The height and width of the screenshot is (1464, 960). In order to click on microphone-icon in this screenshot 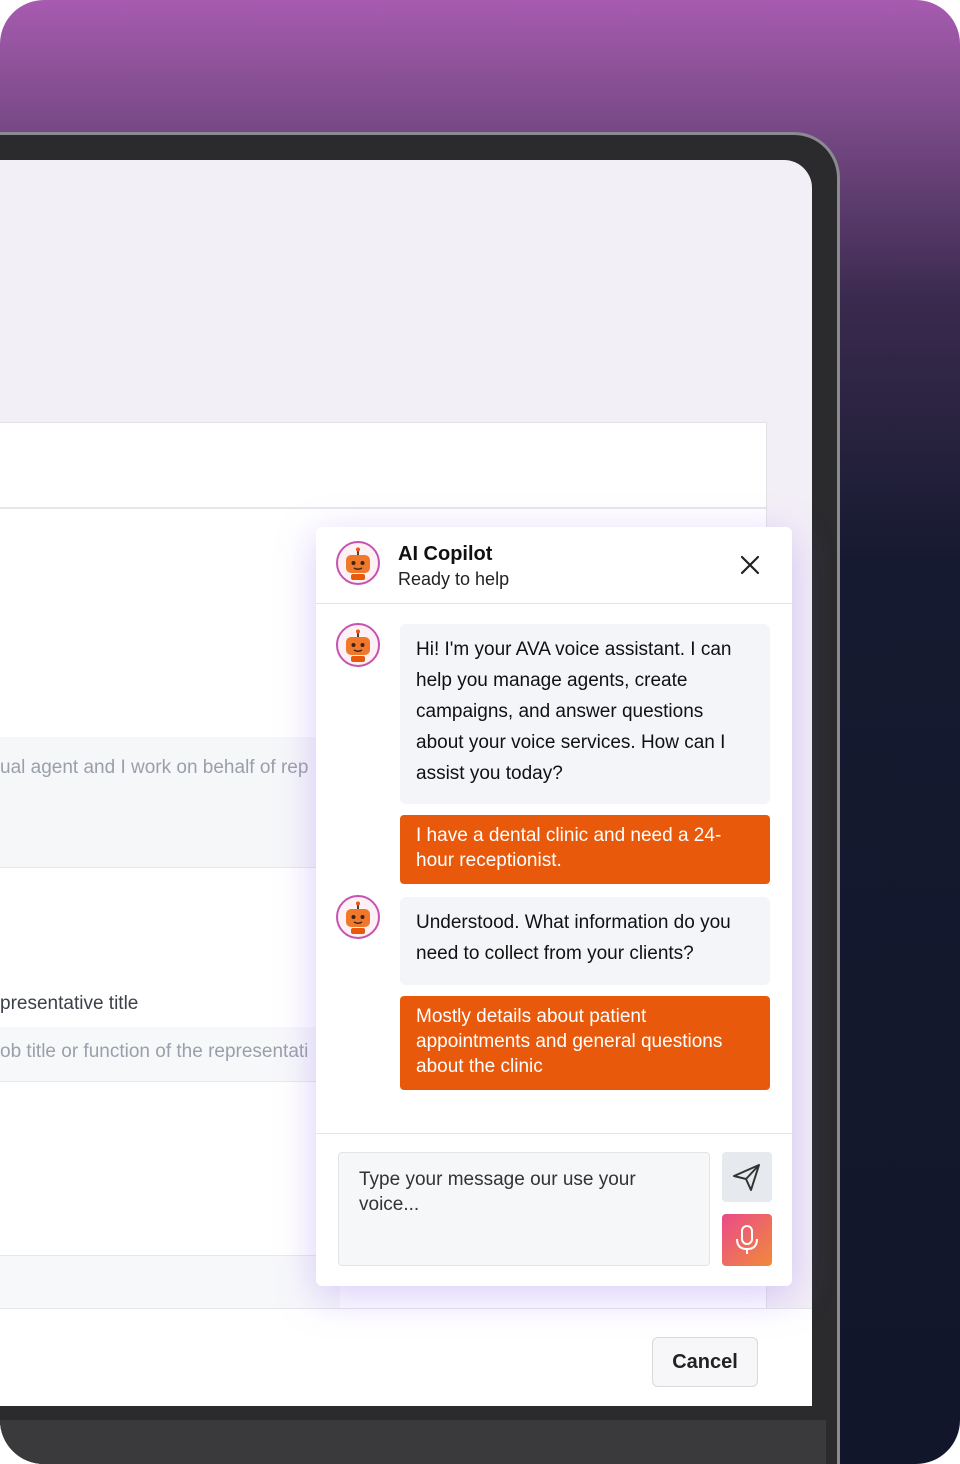, I will do `click(747, 1239)`.